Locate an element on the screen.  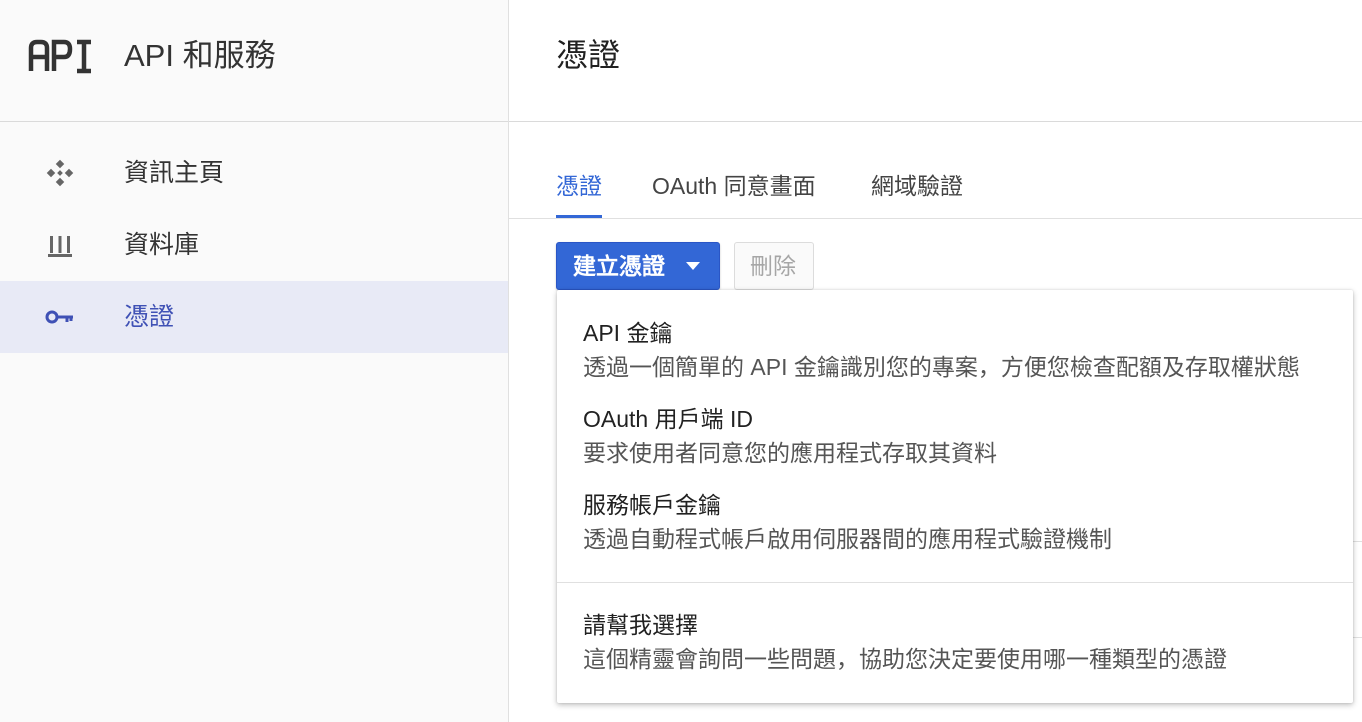
sidebar-item-library: 資料庫 is located at coordinates (254, 245).